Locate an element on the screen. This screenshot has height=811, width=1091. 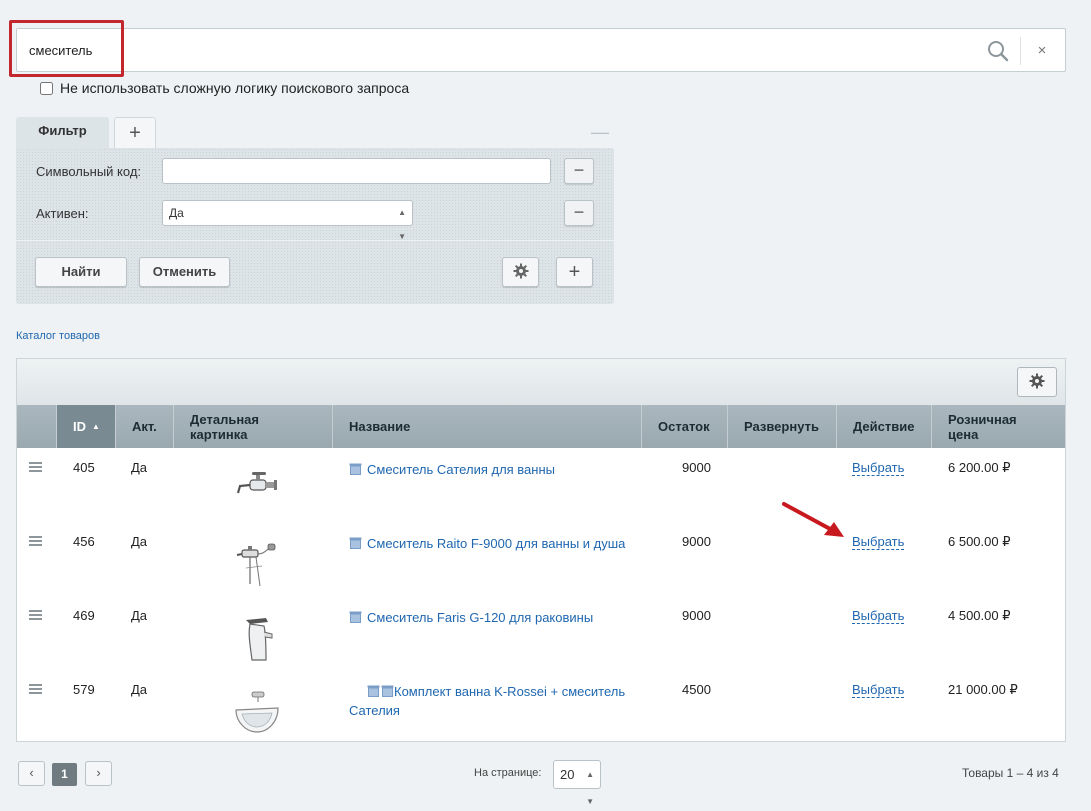
filter-tab: Фильтр is located at coordinates (62, 133).